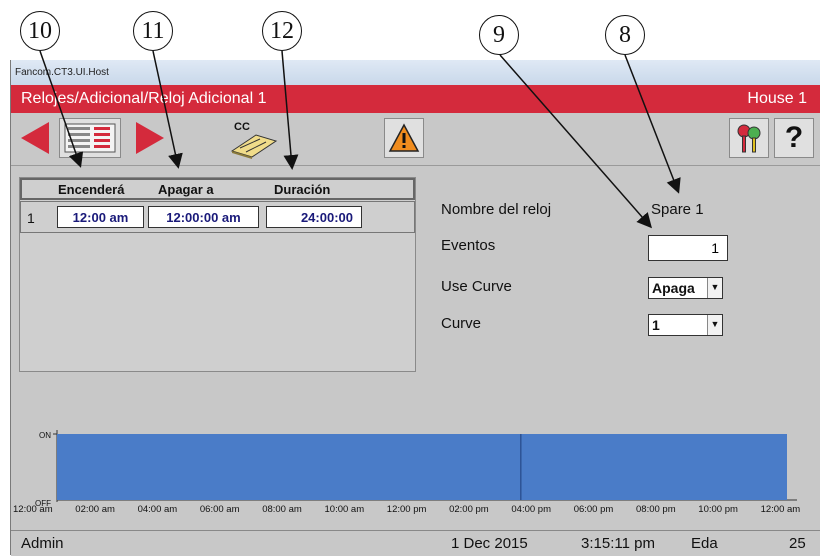 The height and width of the screenshot is (556, 820). What do you see at coordinates (242, 127) in the screenshot?
I see `curve-cc-label: CC` at bounding box center [242, 127].